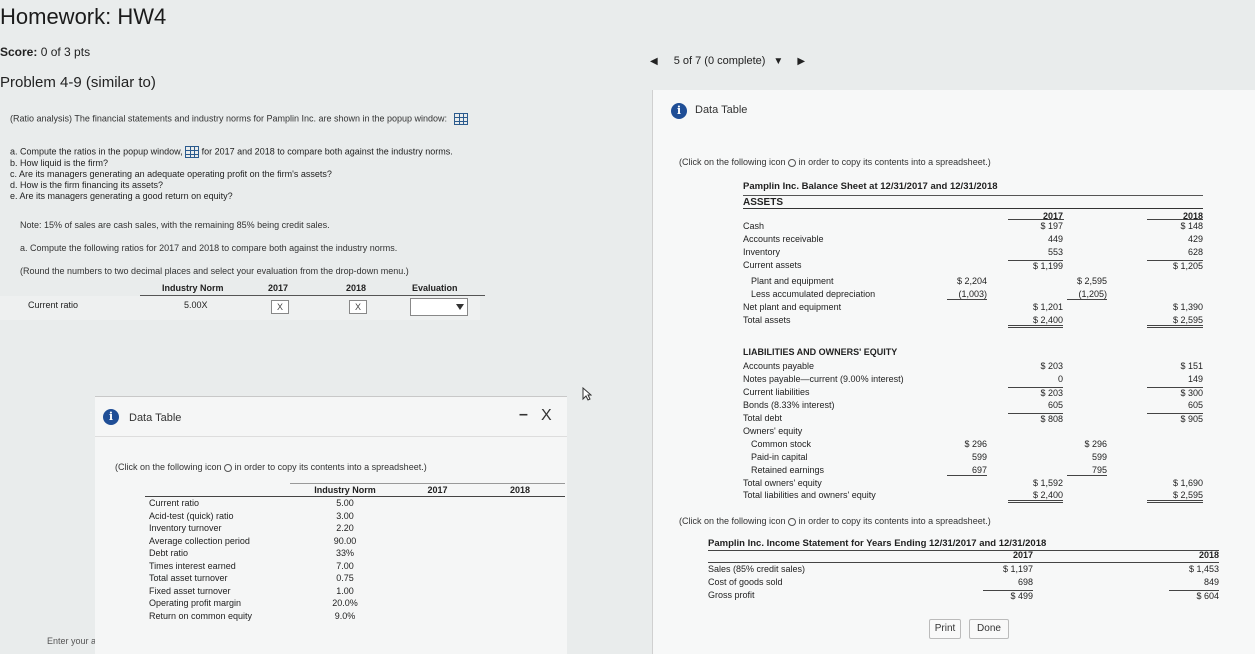 The width and height of the screenshot is (1255, 654). What do you see at coordinates (789, 405) in the screenshot?
I see `statement-row-label: Bonds (8.33% interest)` at bounding box center [789, 405].